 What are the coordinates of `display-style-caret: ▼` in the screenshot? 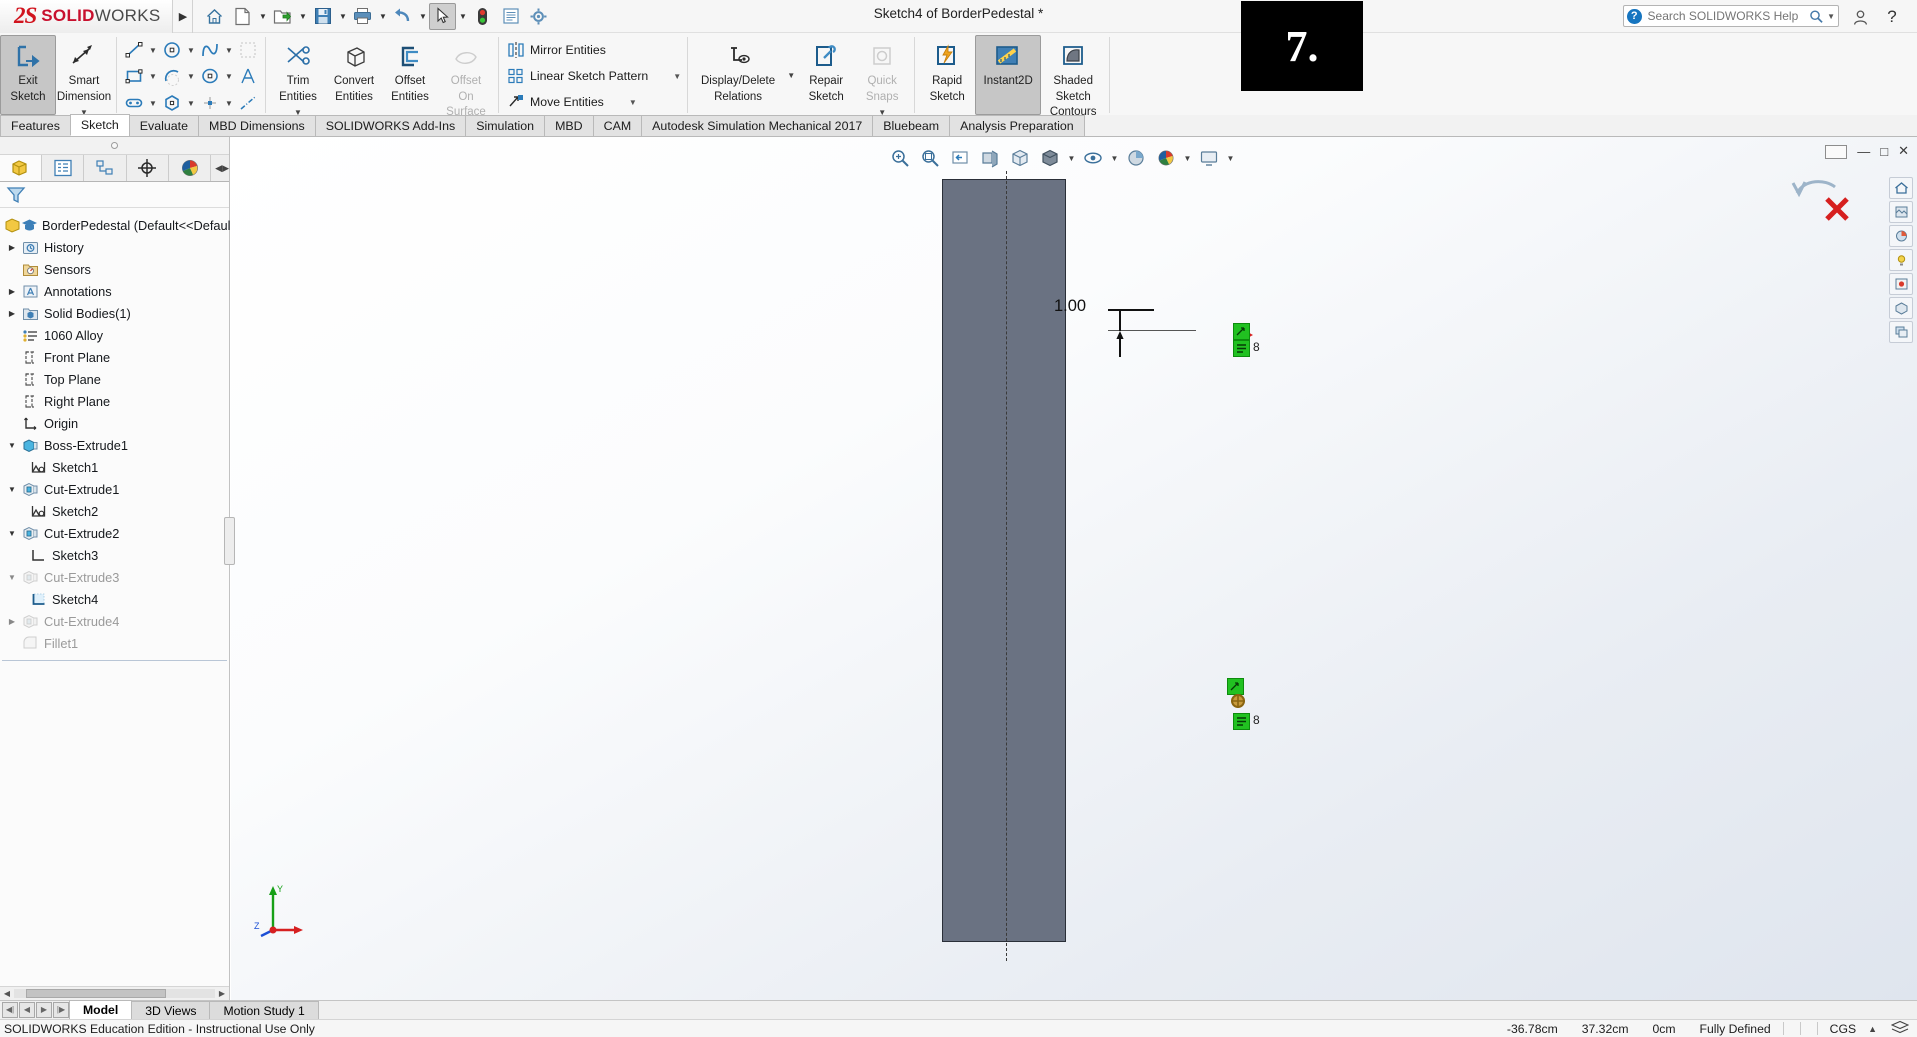 It's located at (1071, 158).